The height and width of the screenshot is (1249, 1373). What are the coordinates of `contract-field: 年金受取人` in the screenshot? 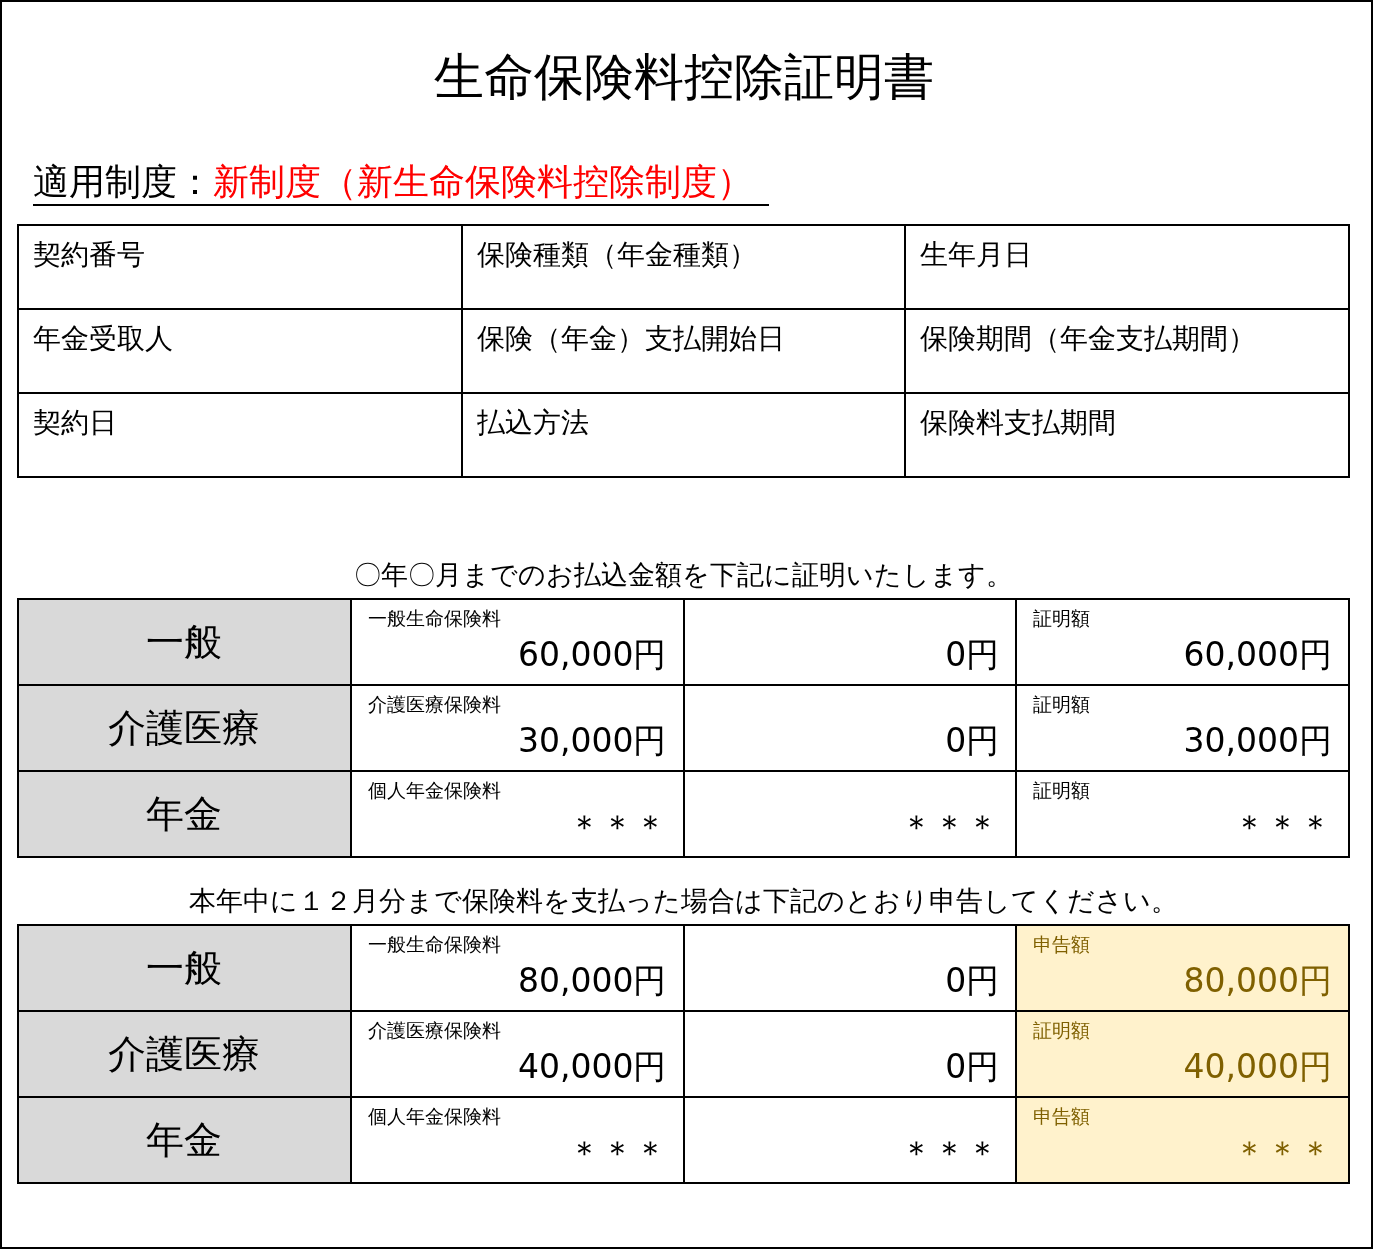 It's located at (241, 352).